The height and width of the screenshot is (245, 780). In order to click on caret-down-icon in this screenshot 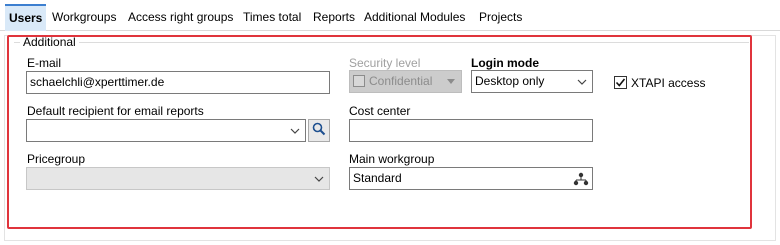, I will do `click(451, 81)`.